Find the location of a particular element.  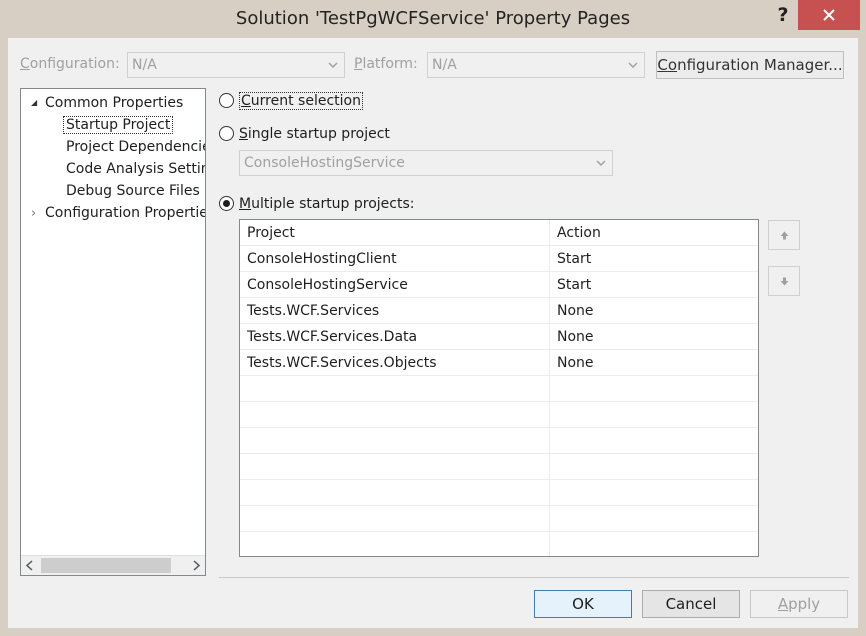

arrow-down-icon is located at coordinates (784, 281).